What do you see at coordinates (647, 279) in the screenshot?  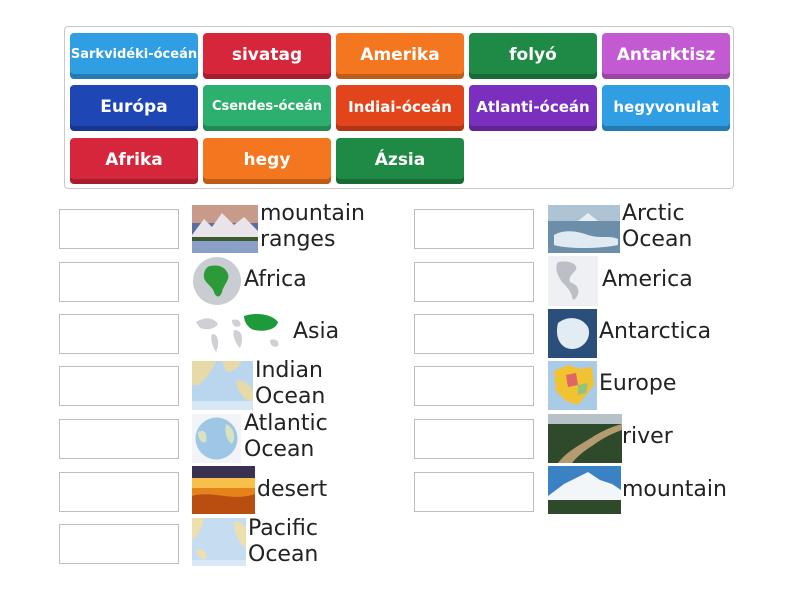 I see `label-america: America` at bounding box center [647, 279].